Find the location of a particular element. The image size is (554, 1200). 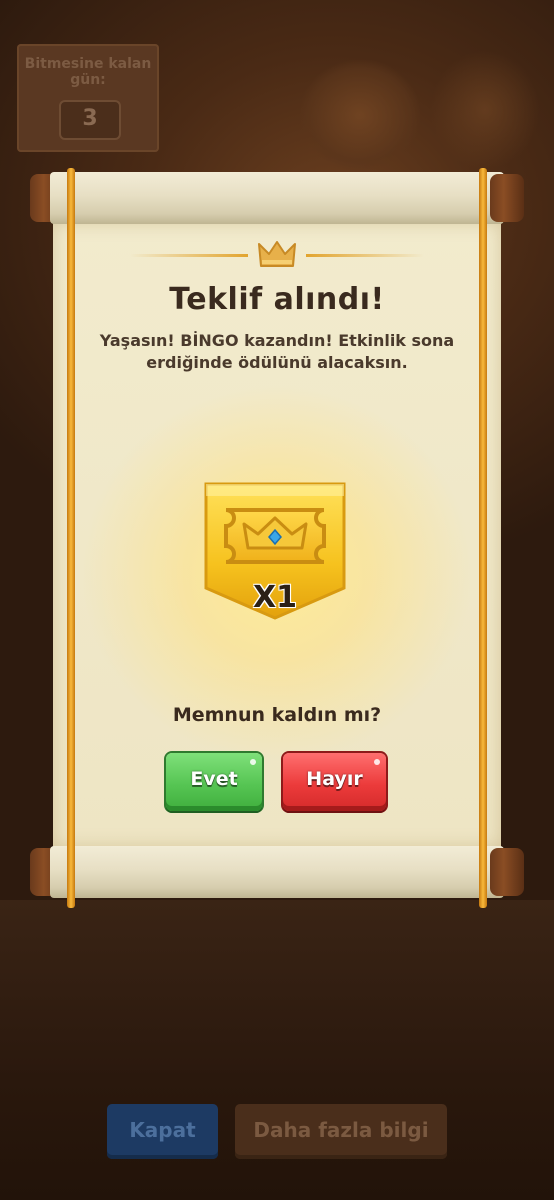

dialog-title: Teklif alındı! is located at coordinates (277, 299).